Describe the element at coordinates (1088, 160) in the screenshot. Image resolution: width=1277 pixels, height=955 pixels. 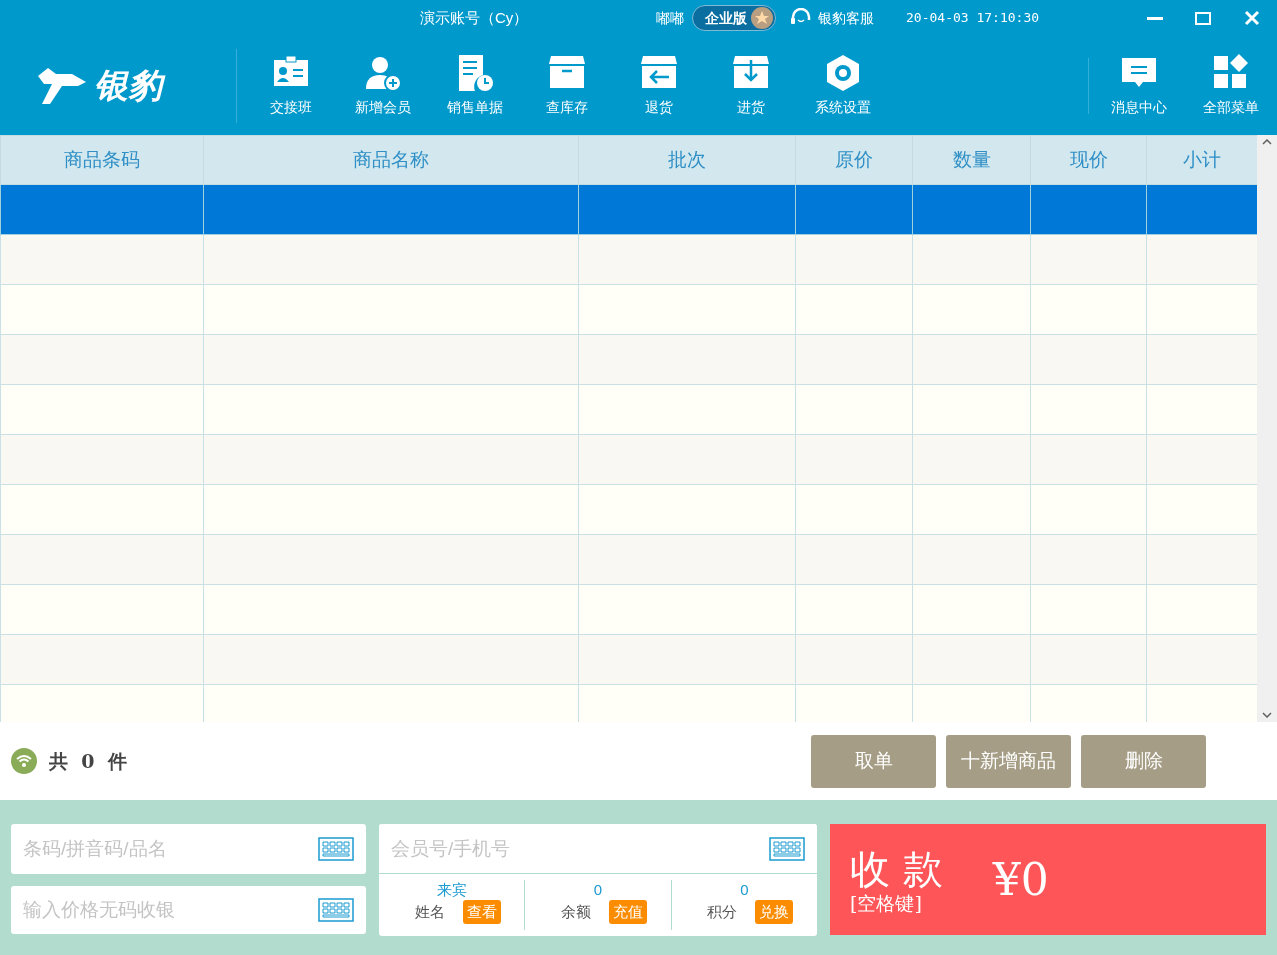
I see `column-header: 现价` at that location.